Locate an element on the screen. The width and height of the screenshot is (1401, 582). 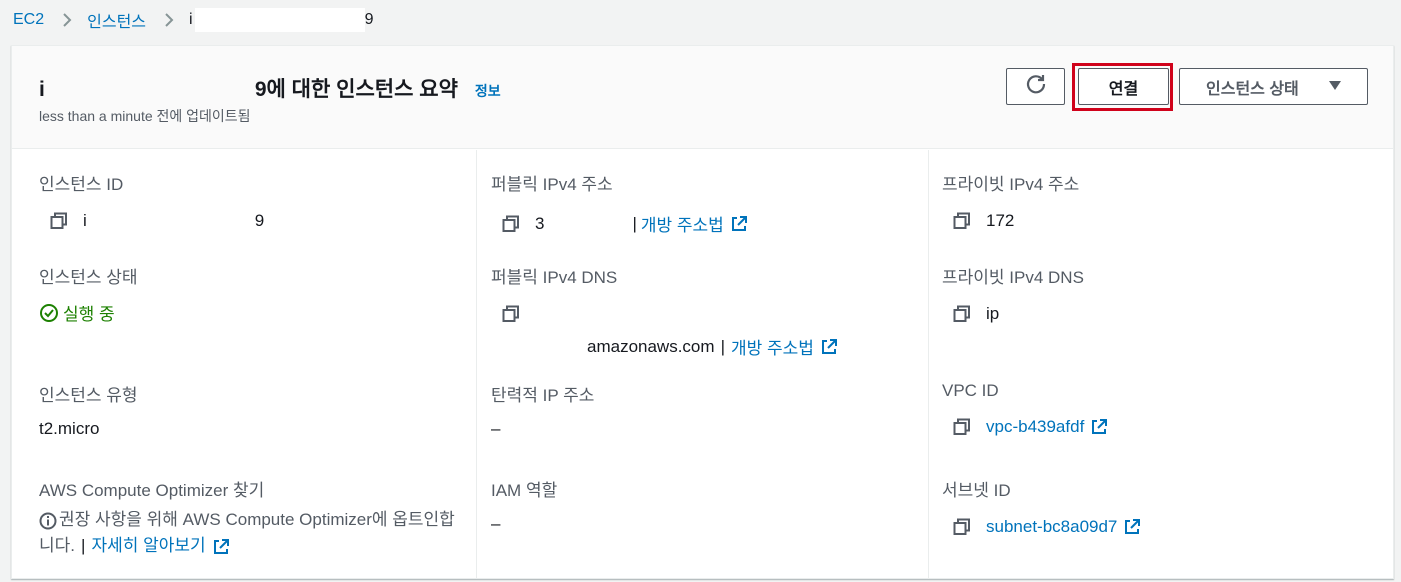
connect-button: 연결 is located at coordinates (1123, 86).